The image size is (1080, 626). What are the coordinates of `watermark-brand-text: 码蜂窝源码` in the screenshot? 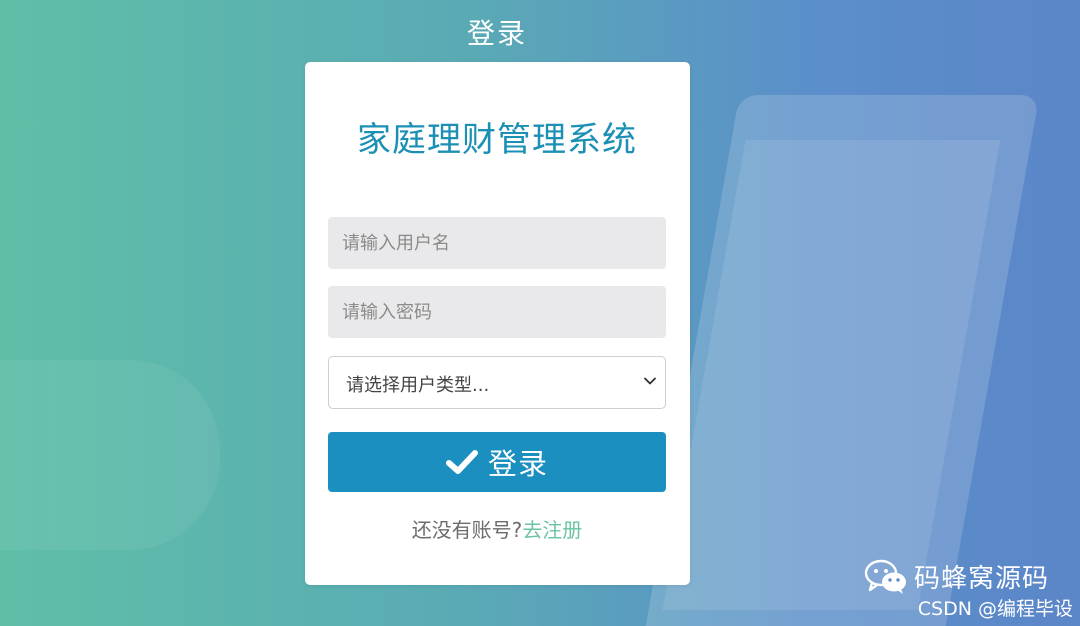 It's located at (982, 579).